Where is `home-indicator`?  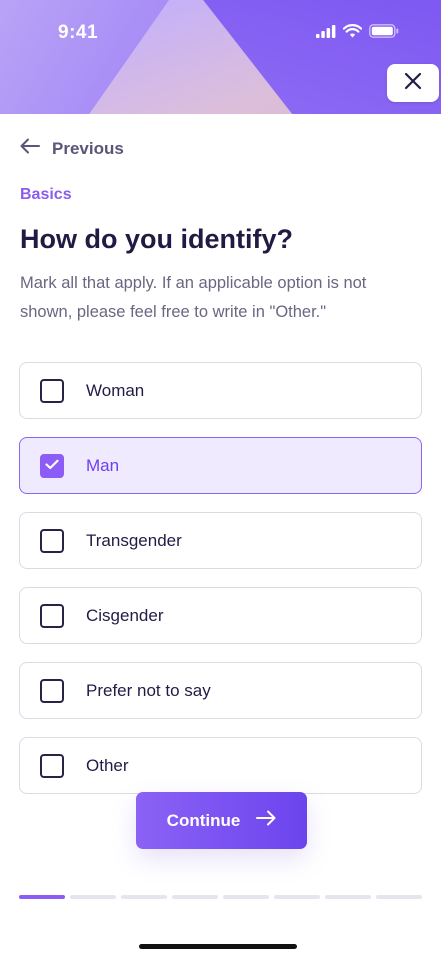
home-indicator is located at coordinates (218, 946).